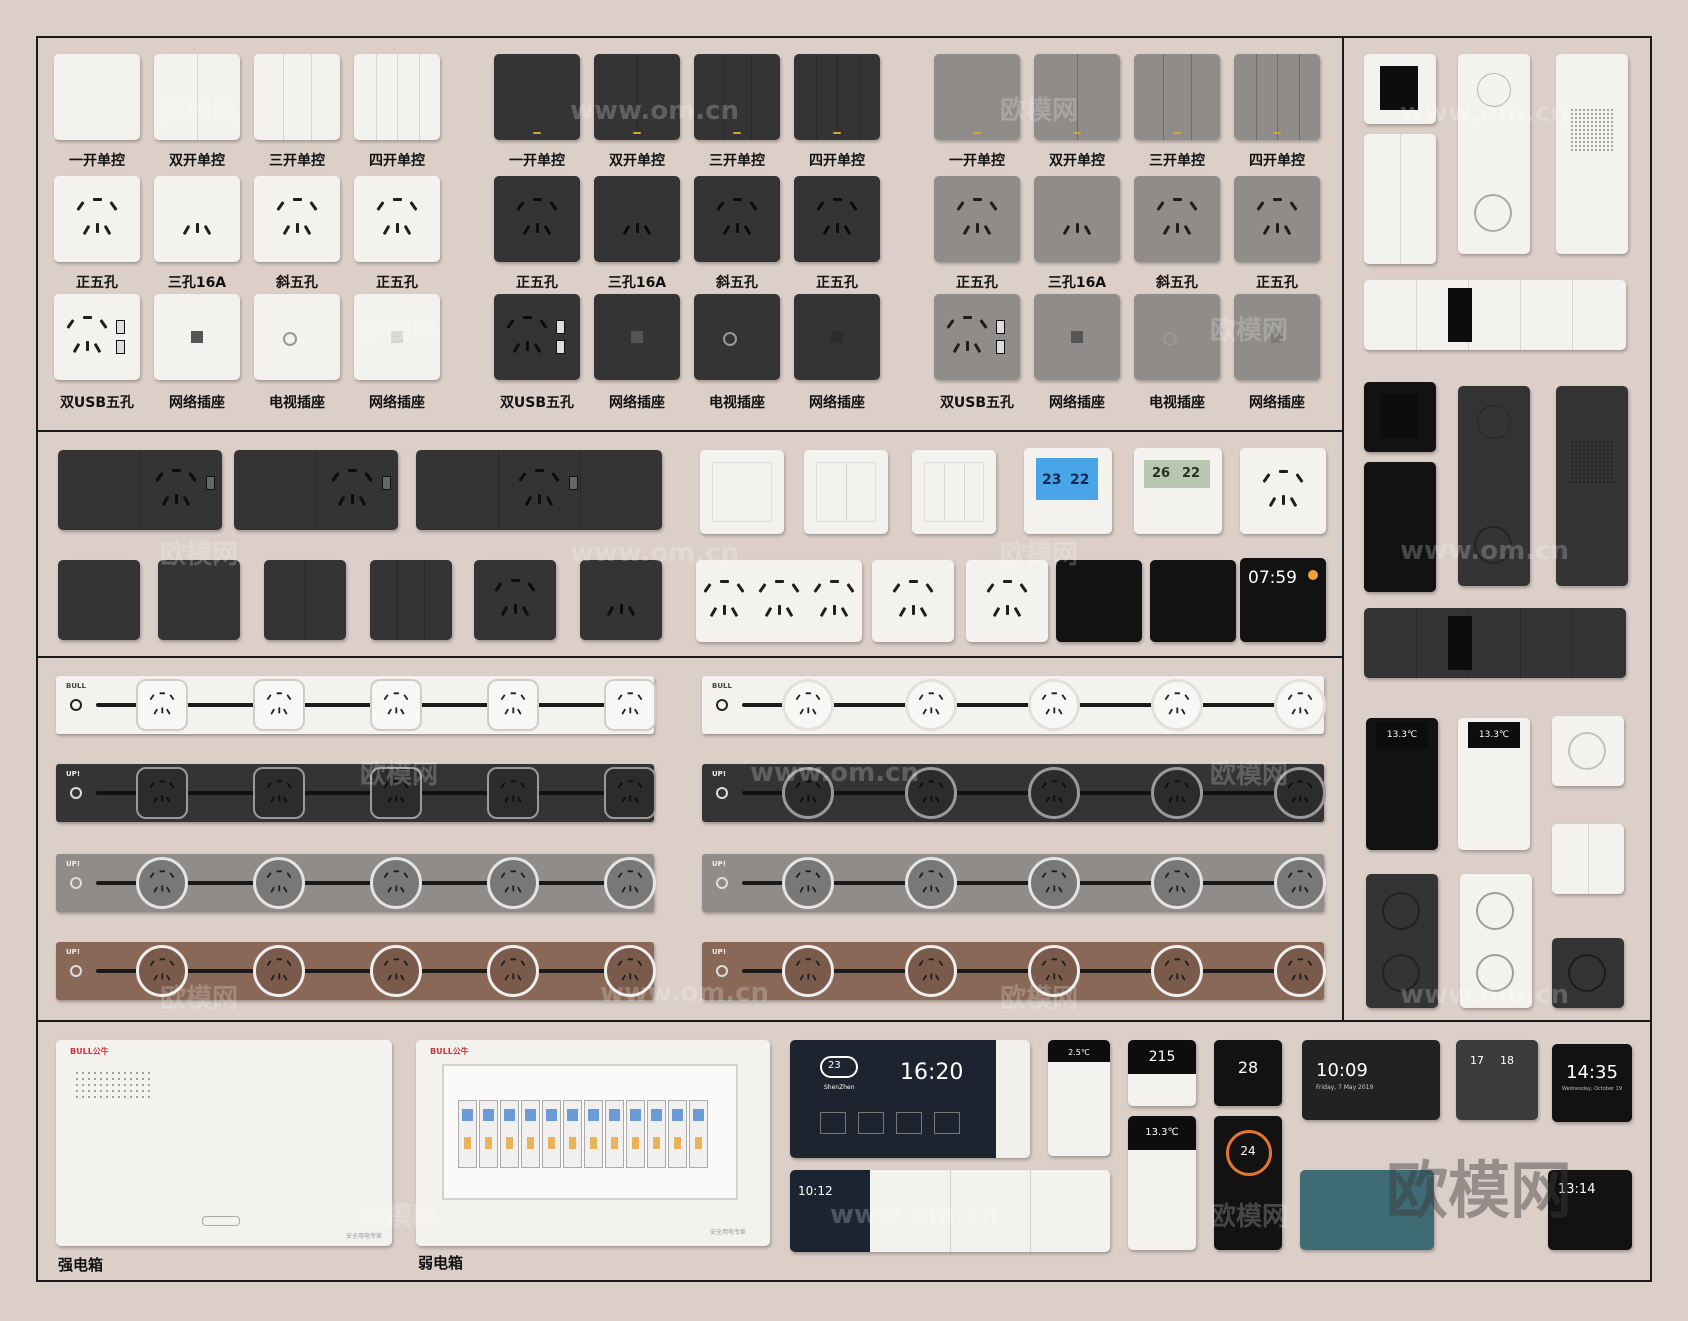 The height and width of the screenshot is (1321, 1688). Describe the element at coordinates (1068, 491) in the screenshot. I see `thermostat-panel: 23 22` at that location.